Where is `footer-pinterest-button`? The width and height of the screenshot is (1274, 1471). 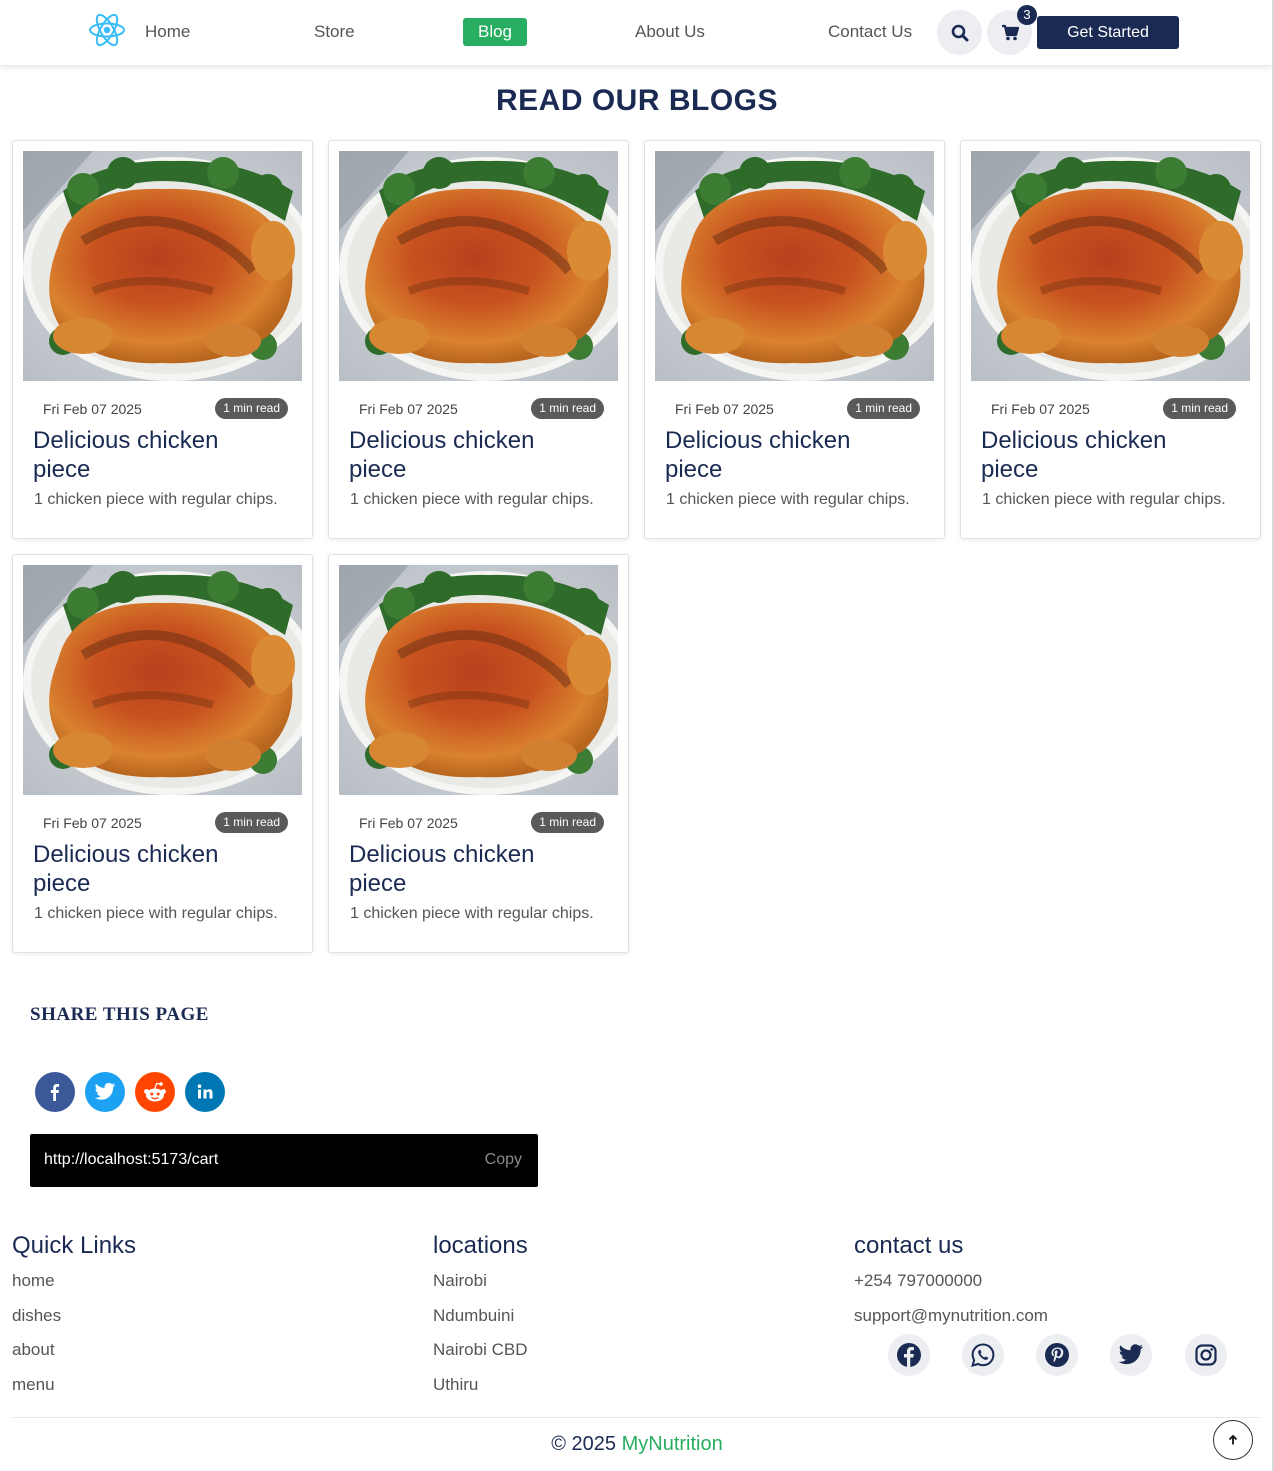
footer-pinterest-button is located at coordinates (1057, 1355).